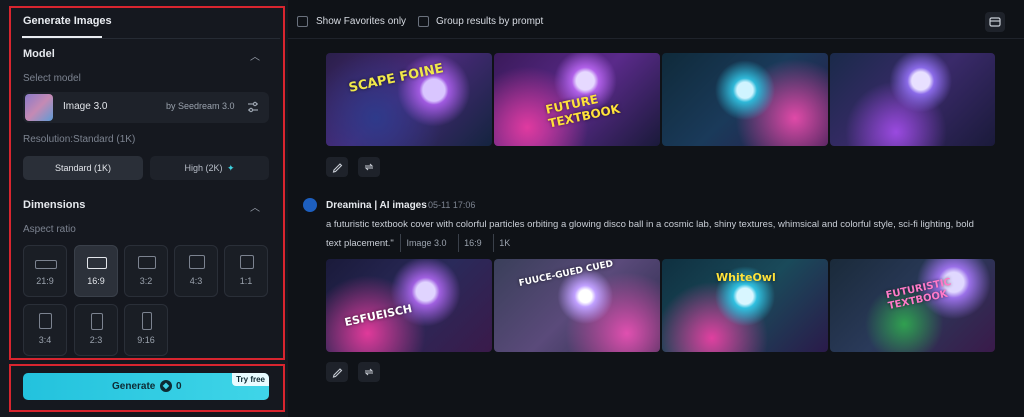 The width and height of the screenshot is (1024, 417). I want to click on ratio-1-1: 1:1, so click(246, 271).